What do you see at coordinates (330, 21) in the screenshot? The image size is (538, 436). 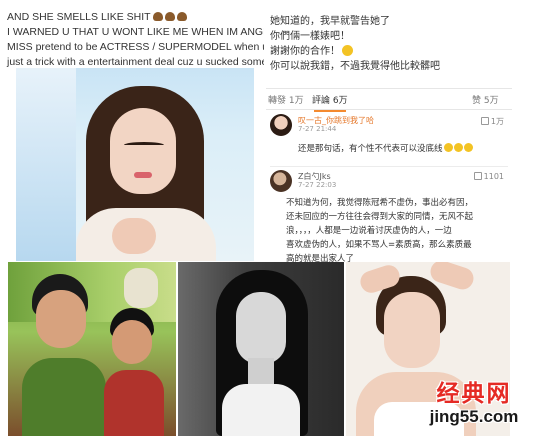 I see `quote-line-1: 她知道的，我早就警告她了` at bounding box center [330, 21].